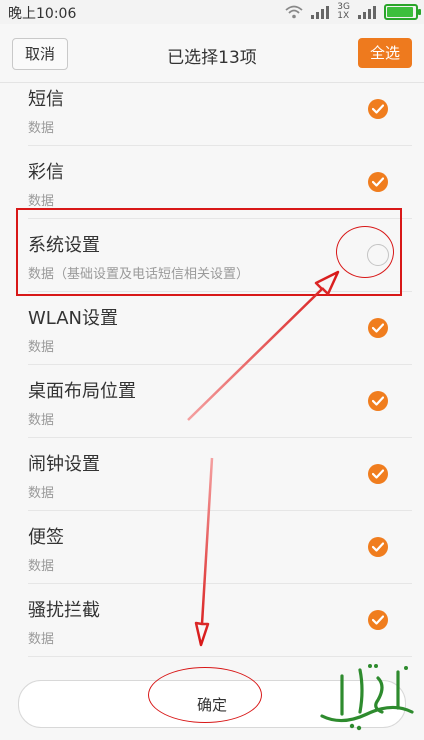 The image size is (424, 740). Describe the element at coordinates (46, 172) in the screenshot. I see `item-name: 彩信` at that location.